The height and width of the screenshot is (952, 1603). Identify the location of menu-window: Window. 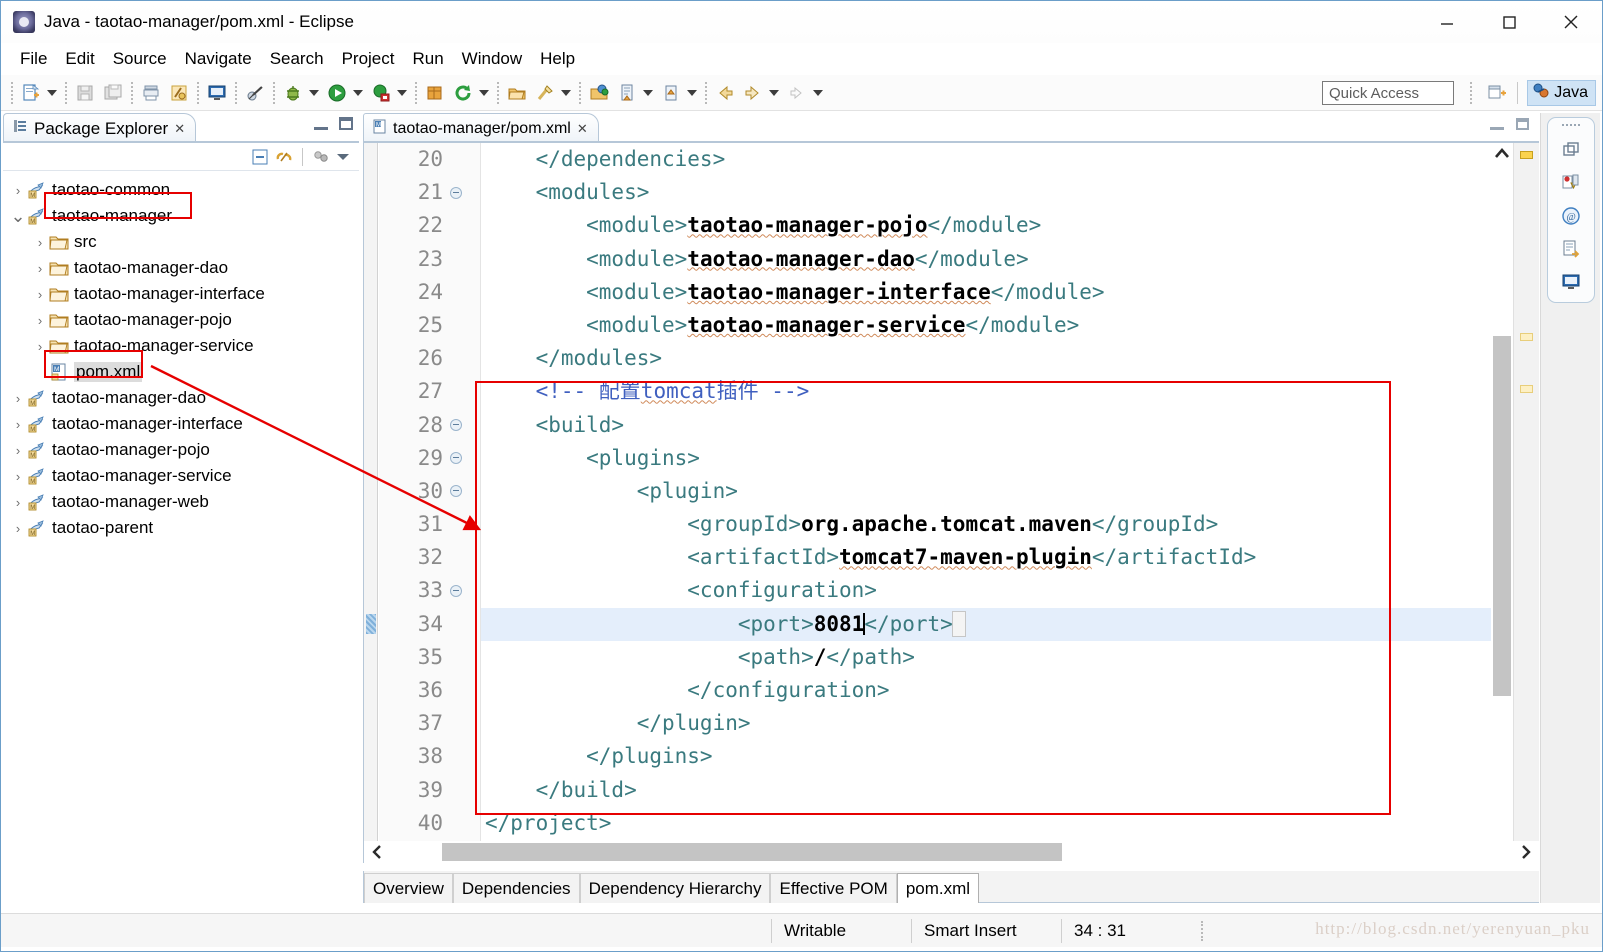
(492, 59).